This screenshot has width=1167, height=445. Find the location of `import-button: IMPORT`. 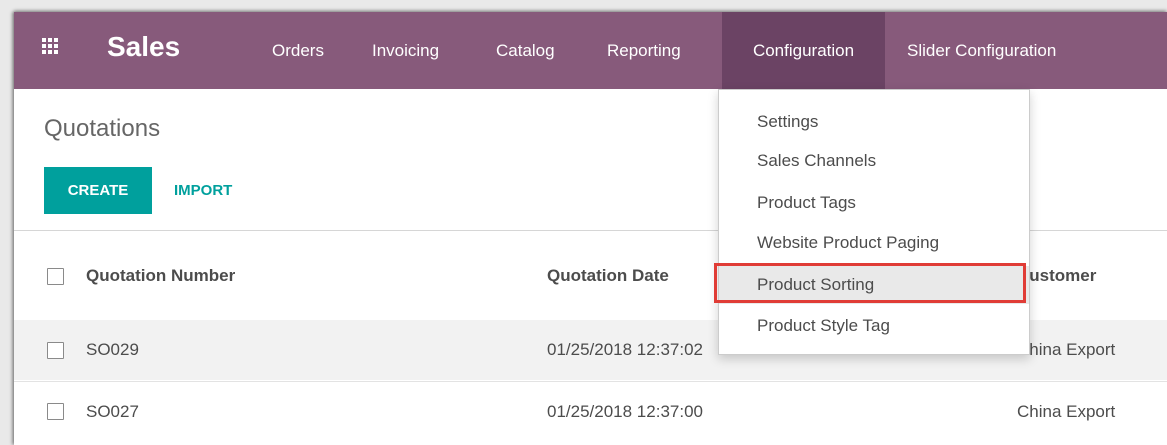

import-button: IMPORT is located at coordinates (203, 190).